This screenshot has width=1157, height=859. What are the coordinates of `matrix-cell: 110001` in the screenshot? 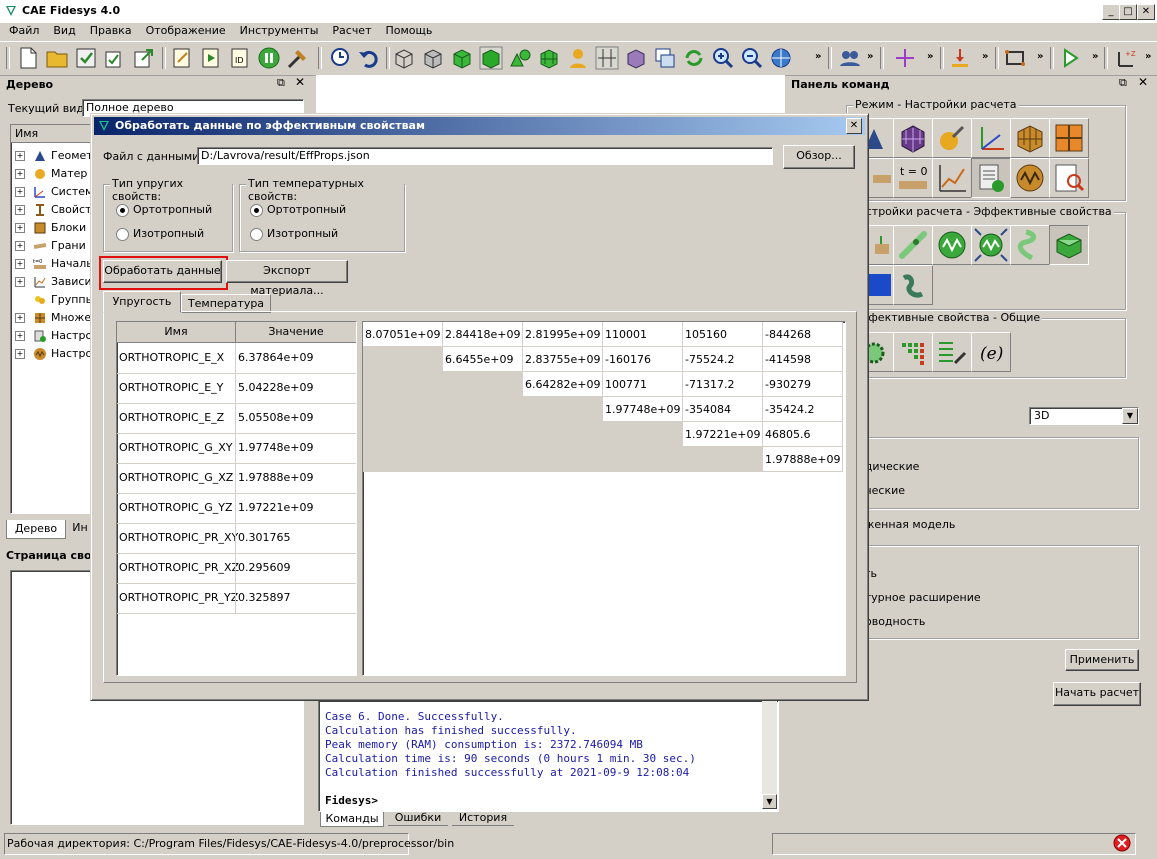 It's located at (643, 334).